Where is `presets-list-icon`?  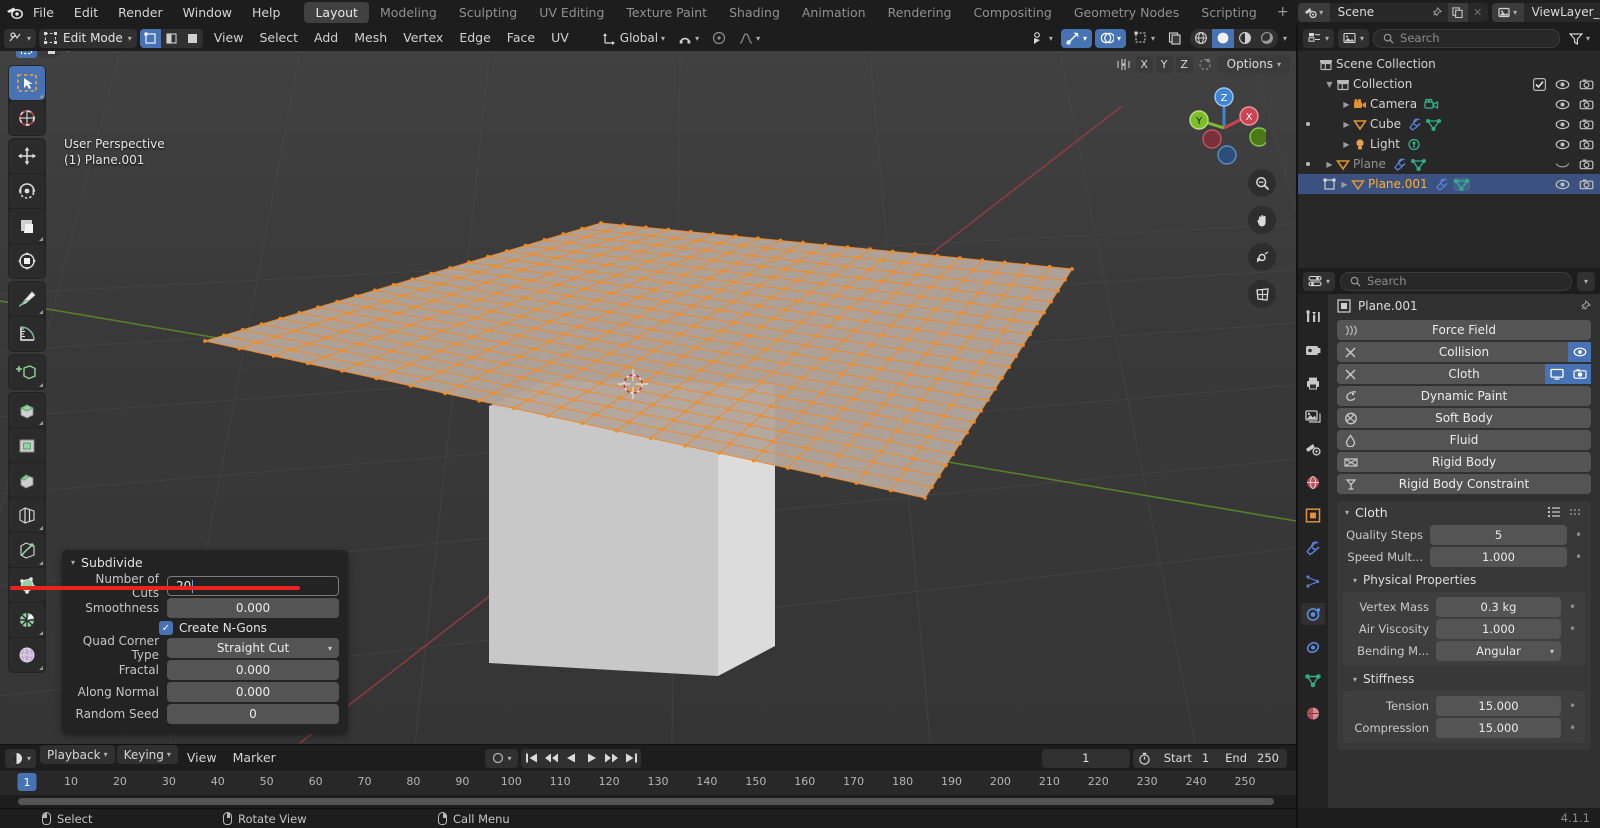
presets-list-icon is located at coordinates (1554, 512).